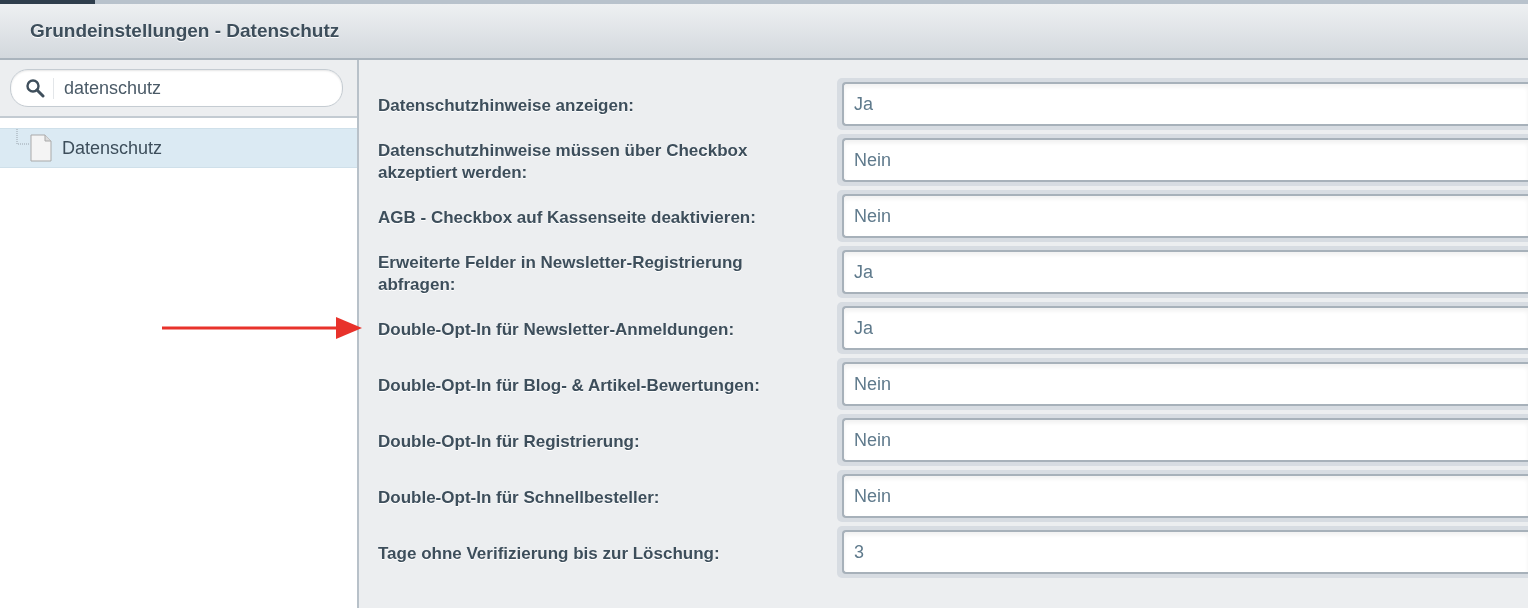 The width and height of the screenshot is (1528, 608). Describe the element at coordinates (35, 88) in the screenshot. I see `search-icon` at that location.